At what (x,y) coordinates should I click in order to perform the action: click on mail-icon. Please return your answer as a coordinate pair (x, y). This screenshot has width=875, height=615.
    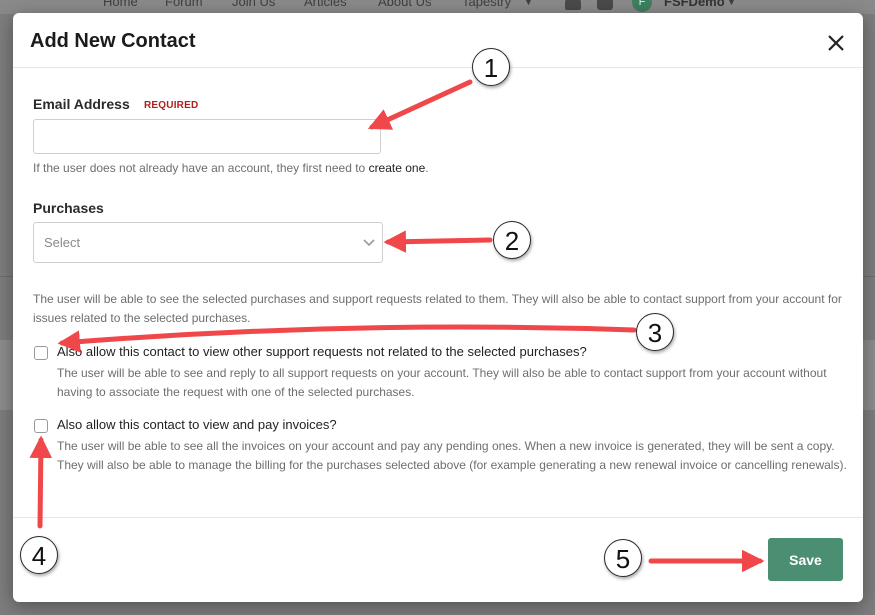
    Looking at the image, I should click on (605, 5).